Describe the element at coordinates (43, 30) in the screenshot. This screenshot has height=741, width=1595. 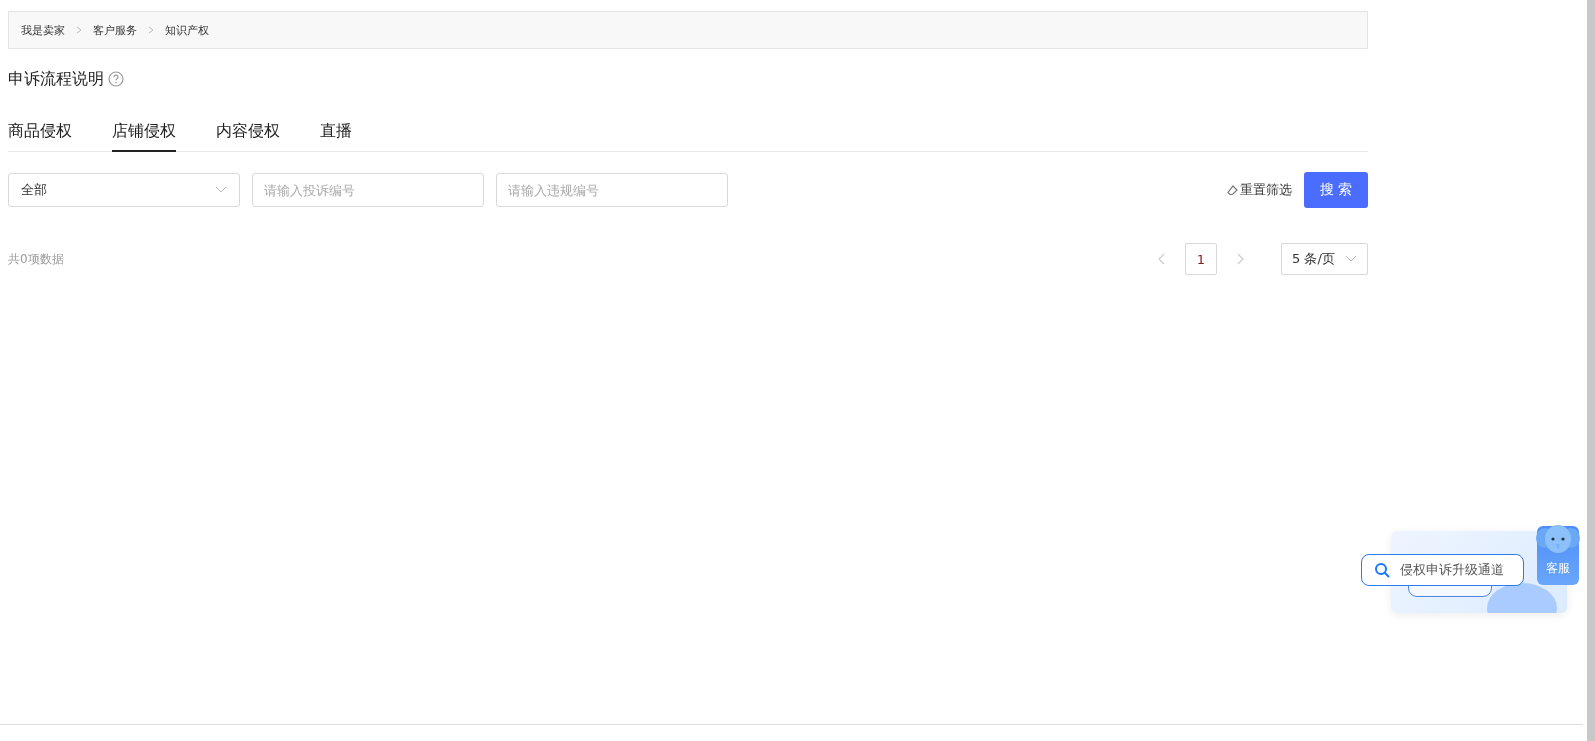
I see `breadcrumb-link: 我是卖家` at that location.